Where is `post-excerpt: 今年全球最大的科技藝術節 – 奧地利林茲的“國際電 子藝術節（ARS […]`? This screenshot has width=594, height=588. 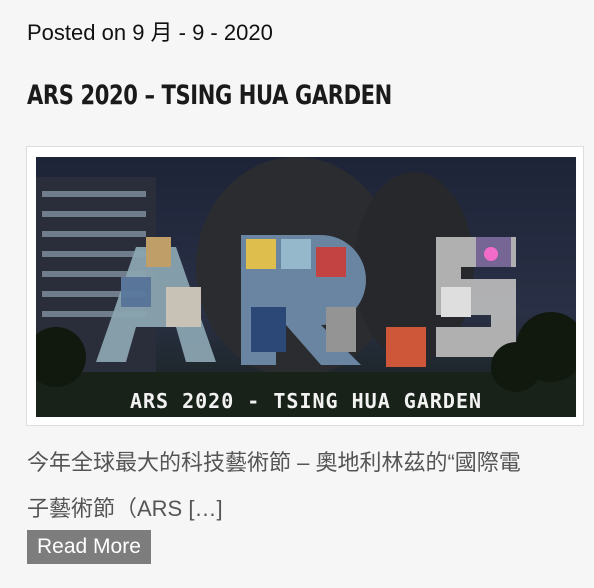
post-excerpt: 今年全球最大的科技藝術節 – 奧地利林茲的“國際電 子藝術節（ARS […] is located at coordinates (307, 486).